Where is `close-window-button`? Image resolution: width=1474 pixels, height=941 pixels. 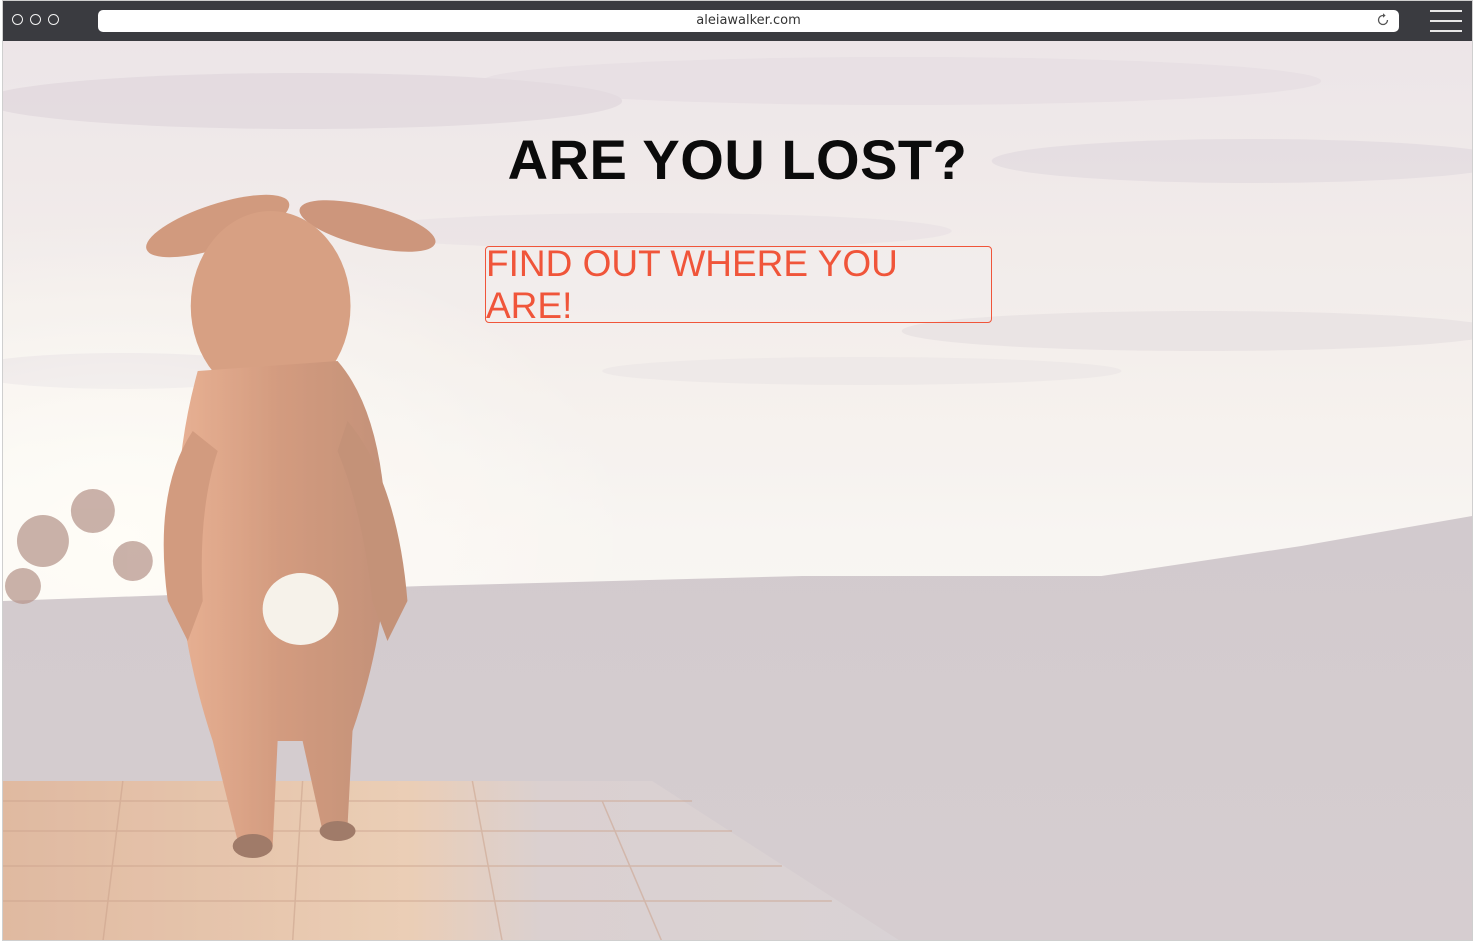 close-window-button is located at coordinates (17, 19).